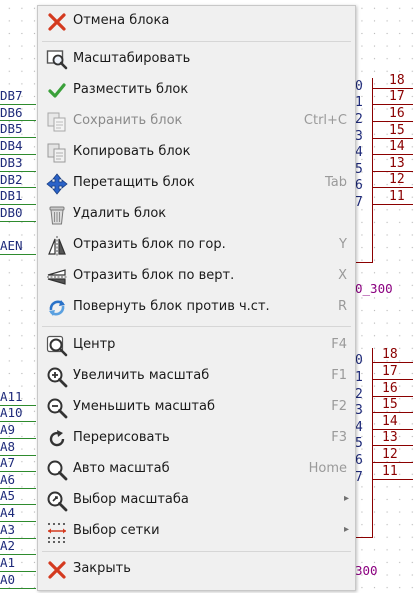 This screenshot has height=593, width=414. I want to click on pin-number: 17, so click(397, 96).